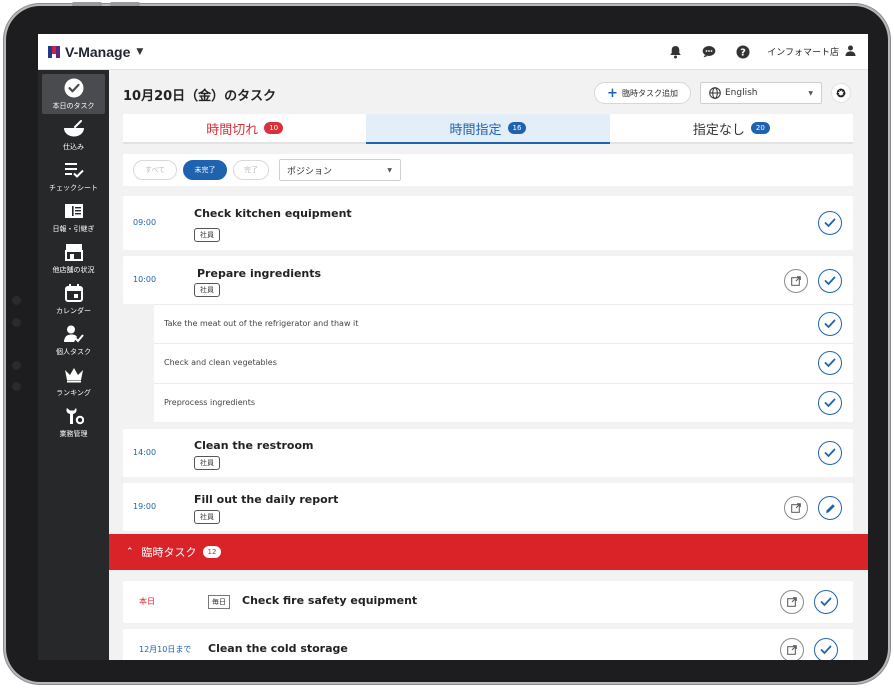 This screenshot has width=894, height=688. I want to click on filter-incomplete: 未完了, so click(205, 170).